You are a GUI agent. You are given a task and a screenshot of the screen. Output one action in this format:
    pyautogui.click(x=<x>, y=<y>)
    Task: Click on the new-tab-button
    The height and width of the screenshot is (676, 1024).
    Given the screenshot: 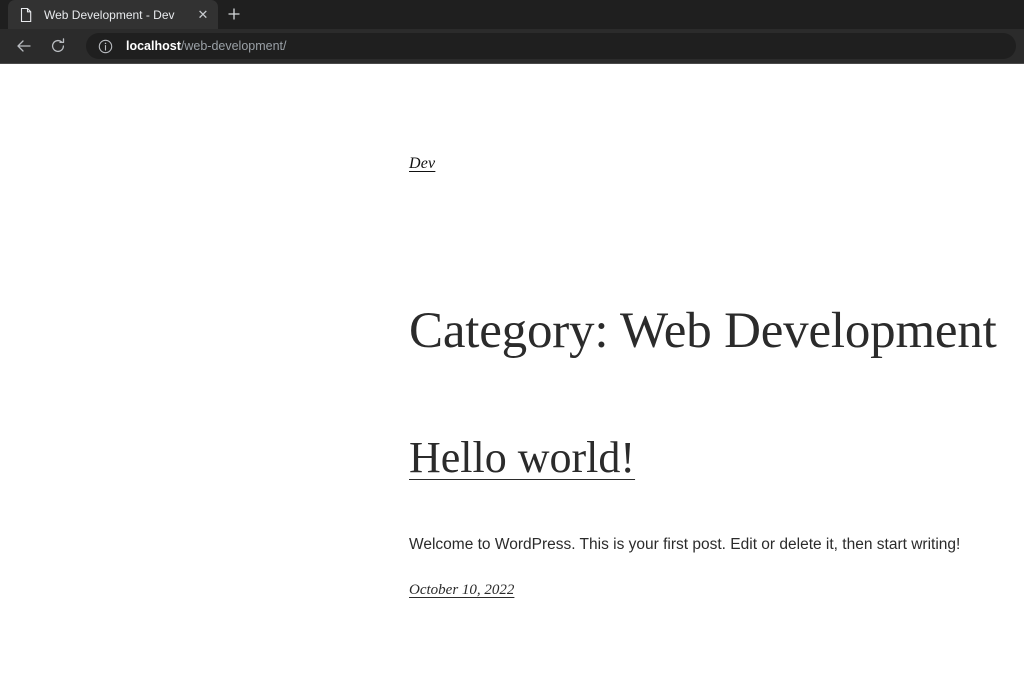 What is the action you would take?
    pyautogui.click(x=234, y=14)
    